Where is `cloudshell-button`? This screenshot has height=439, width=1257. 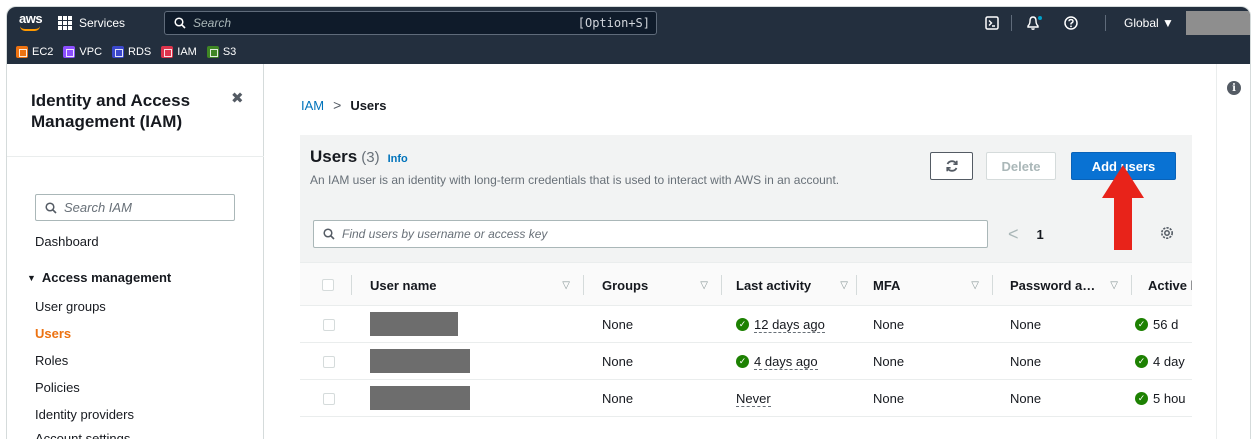
cloudshell-button is located at coordinates (992, 23).